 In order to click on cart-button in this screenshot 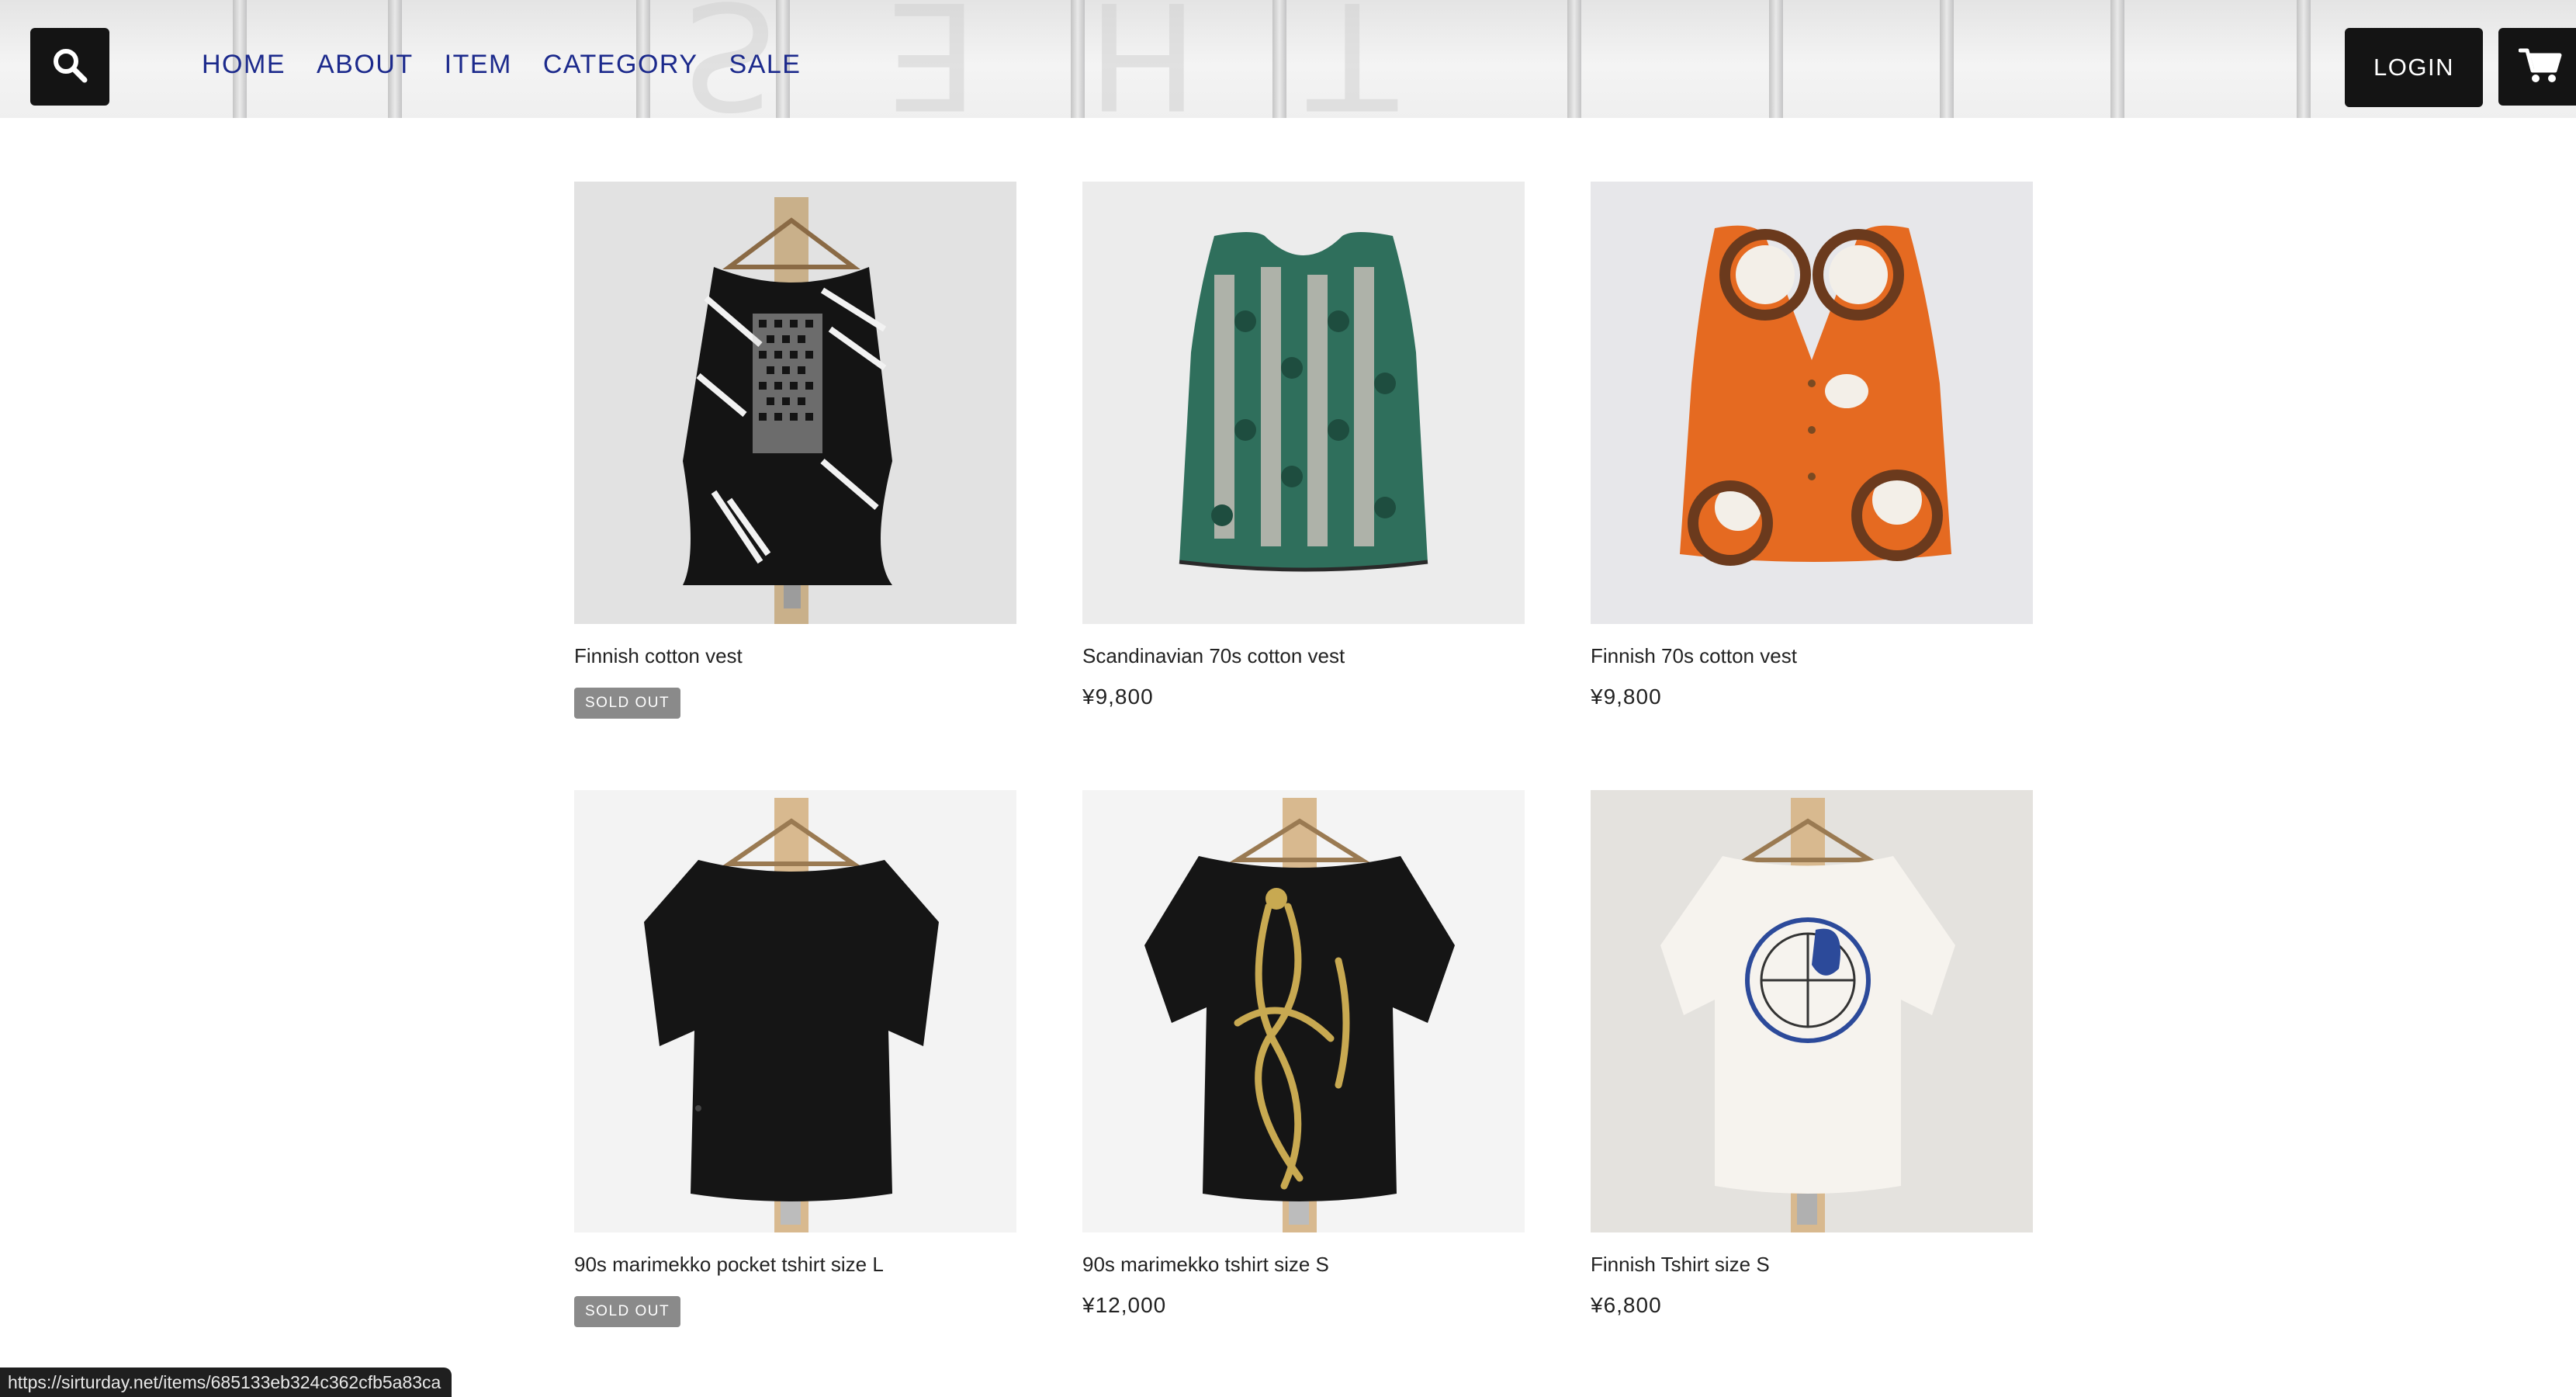, I will do `click(2537, 67)`.